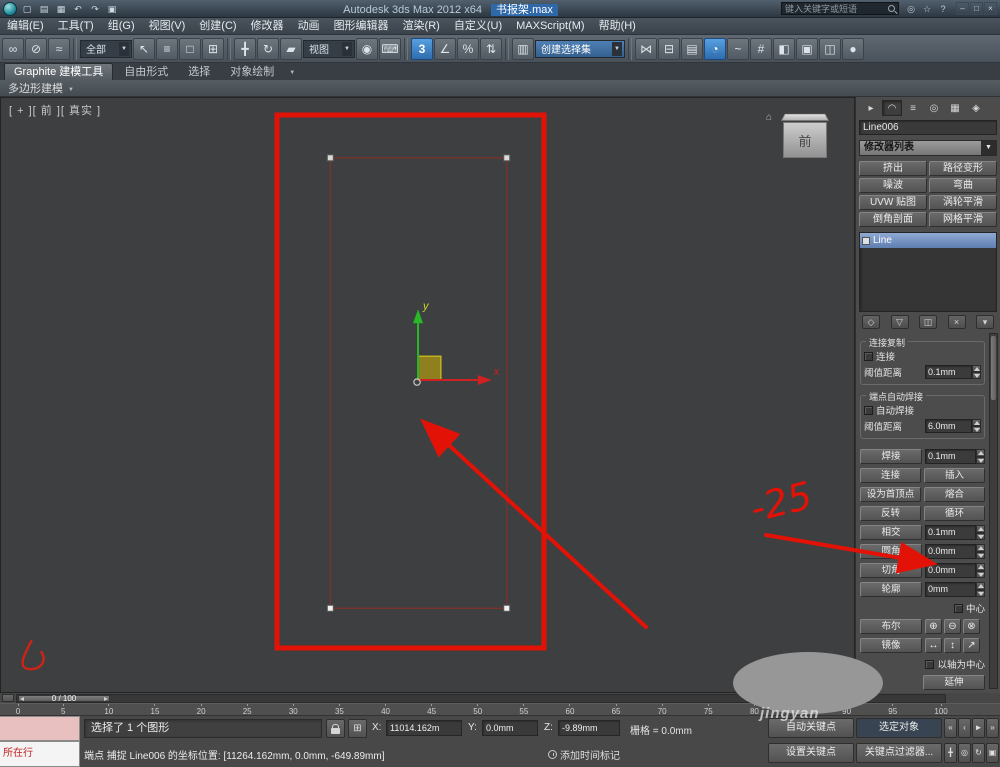 The height and width of the screenshot is (767, 1000). What do you see at coordinates (421, 26) in the screenshot?
I see `menu-item: 渲染(R)` at bounding box center [421, 26].